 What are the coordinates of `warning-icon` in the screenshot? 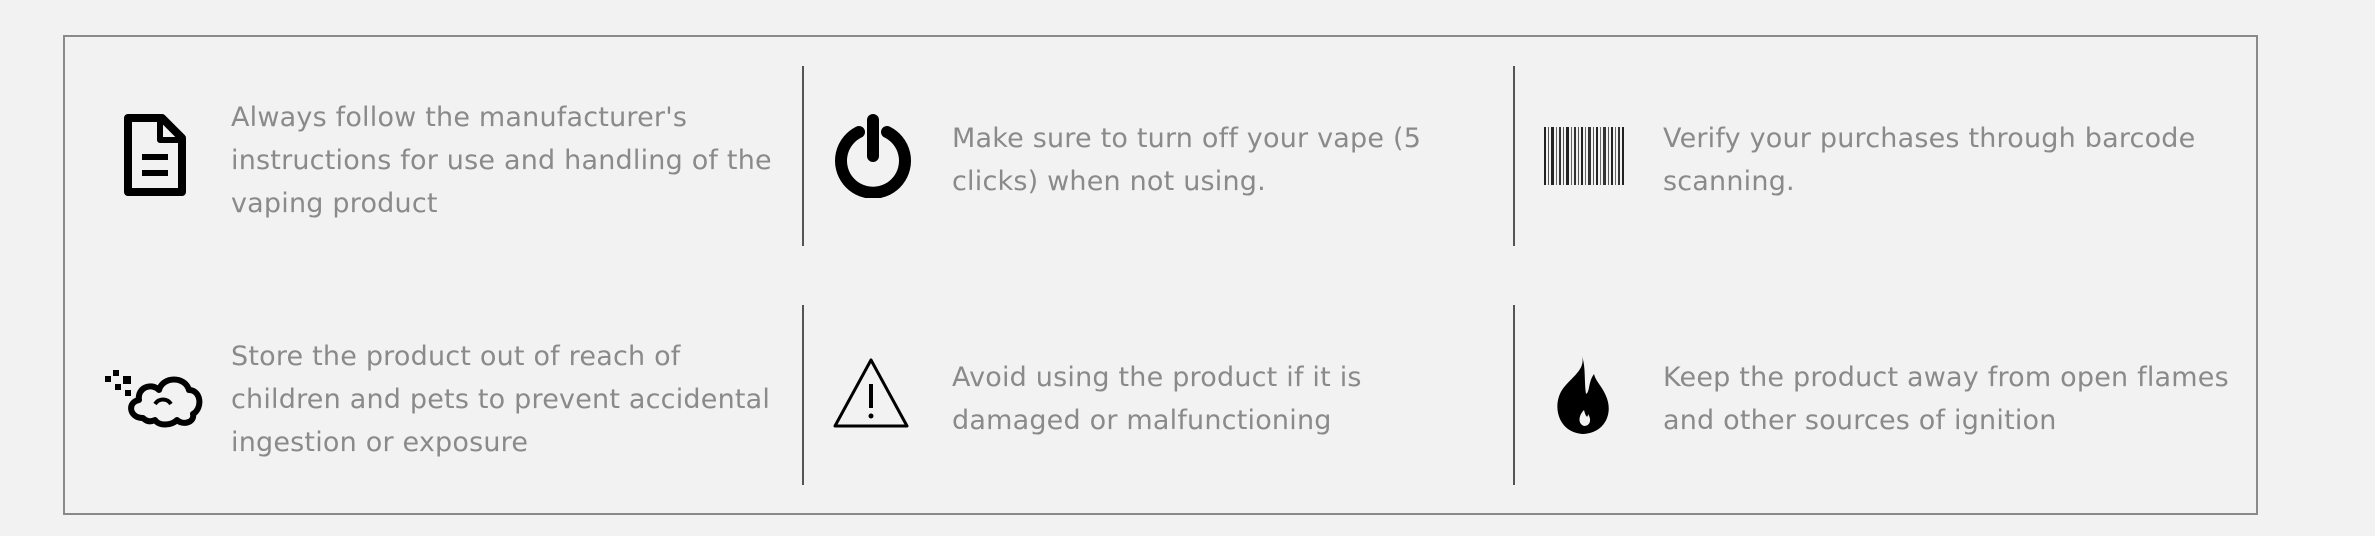 It's located at (871, 393).